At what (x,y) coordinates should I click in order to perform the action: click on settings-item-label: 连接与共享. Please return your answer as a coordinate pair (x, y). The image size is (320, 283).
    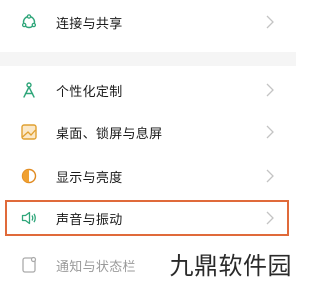
    Looking at the image, I should click on (89, 24).